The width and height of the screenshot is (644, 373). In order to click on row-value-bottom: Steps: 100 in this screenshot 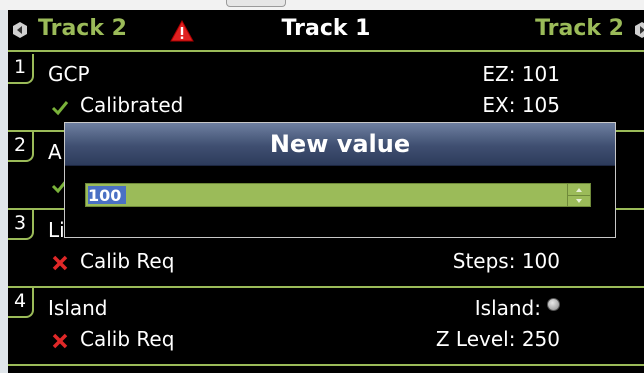, I will do `click(506, 261)`.